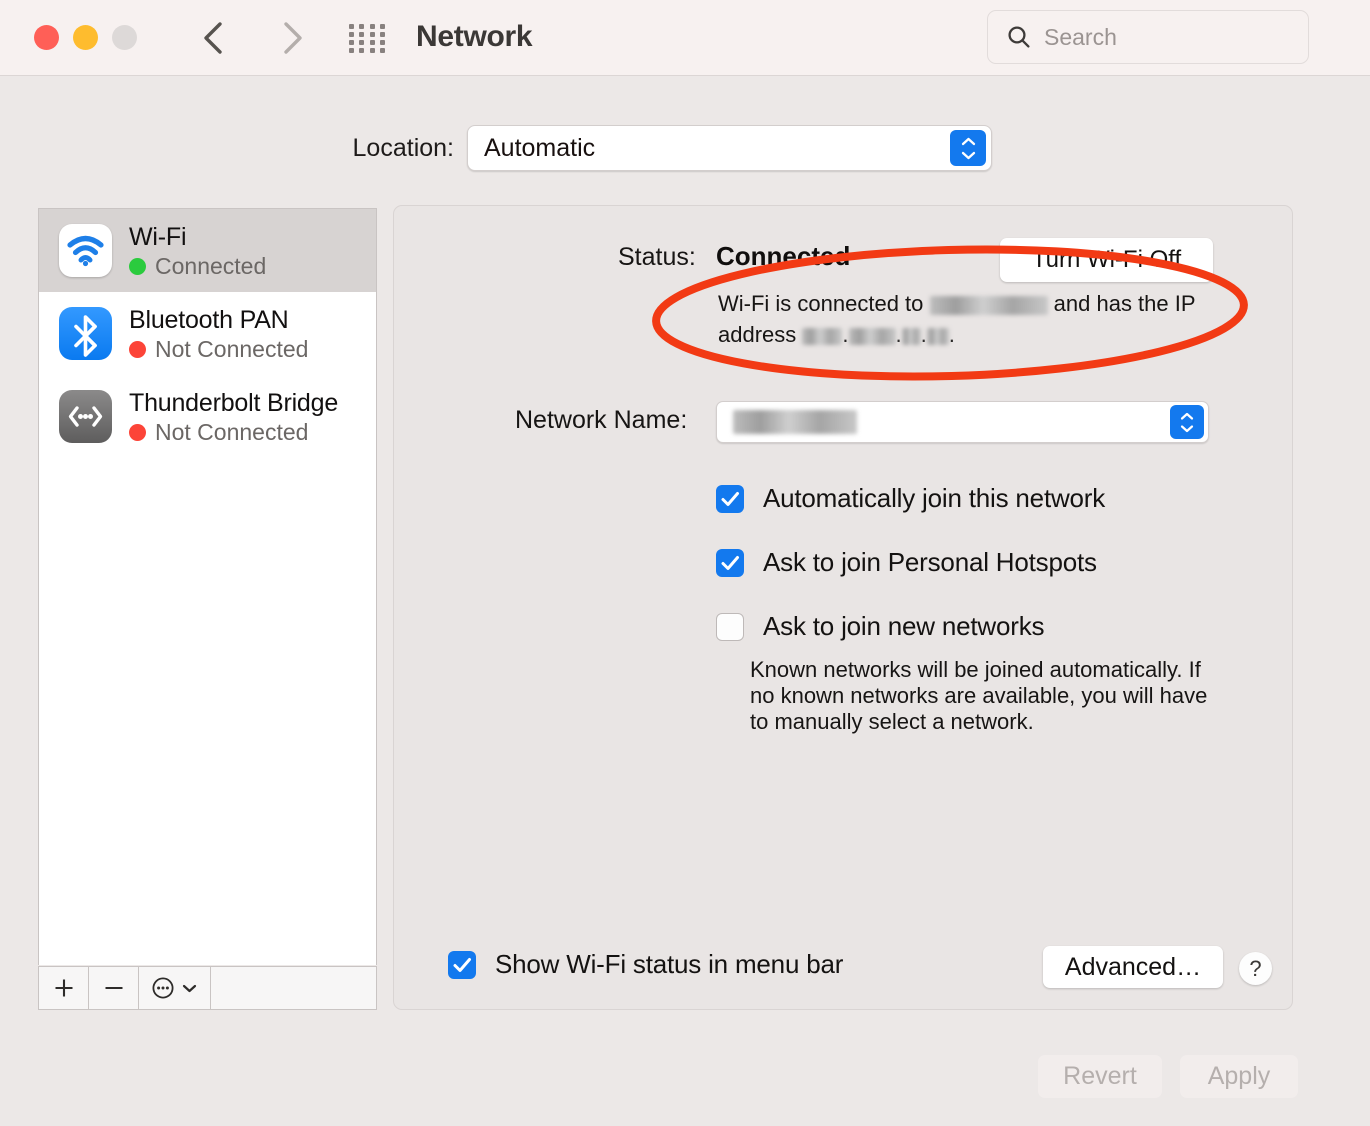 The height and width of the screenshot is (1126, 1370). I want to click on checkbox-show-wifi-status-menu-bar: Show Wi-Fi status in menu bar, so click(645, 964).